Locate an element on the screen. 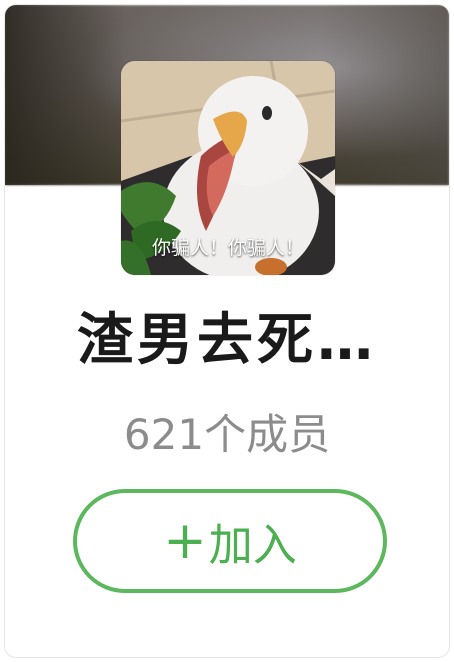 This screenshot has height=662, width=454. plus-icon: + is located at coordinates (185, 541).